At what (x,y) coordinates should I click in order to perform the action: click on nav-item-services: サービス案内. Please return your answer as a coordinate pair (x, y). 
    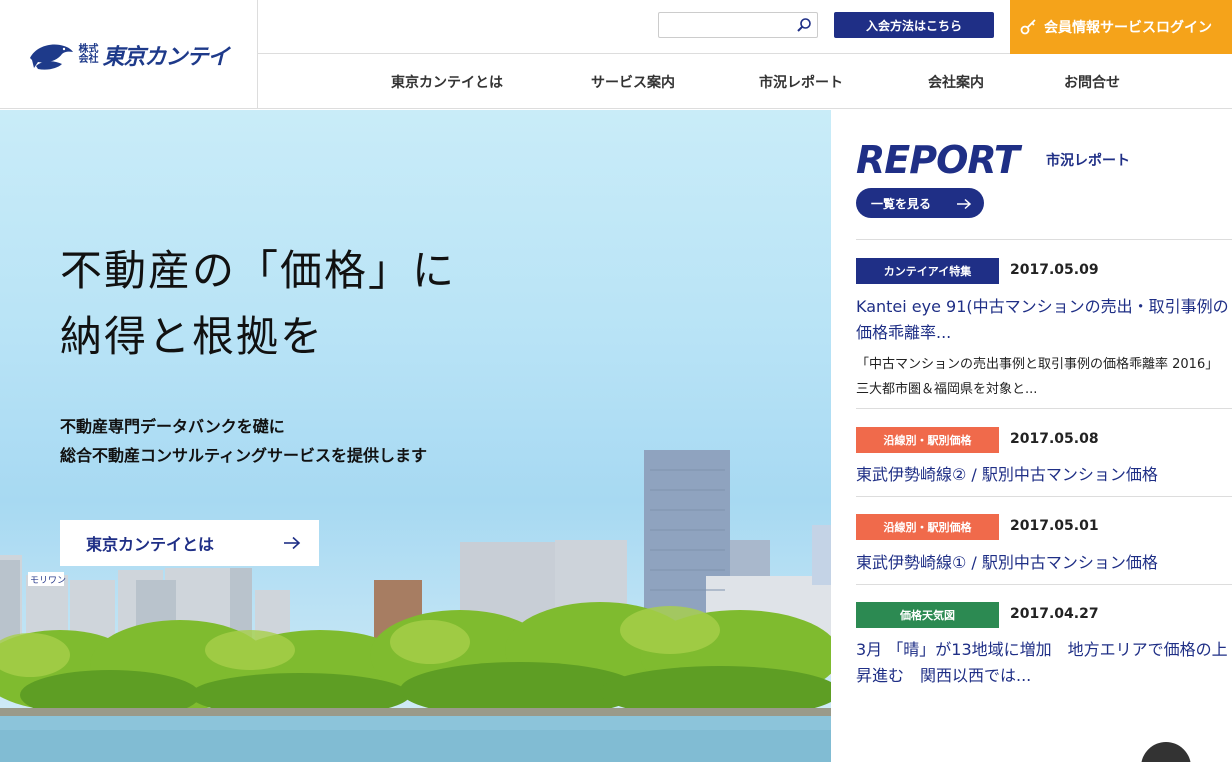
    Looking at the image, I should click on (633, 82).